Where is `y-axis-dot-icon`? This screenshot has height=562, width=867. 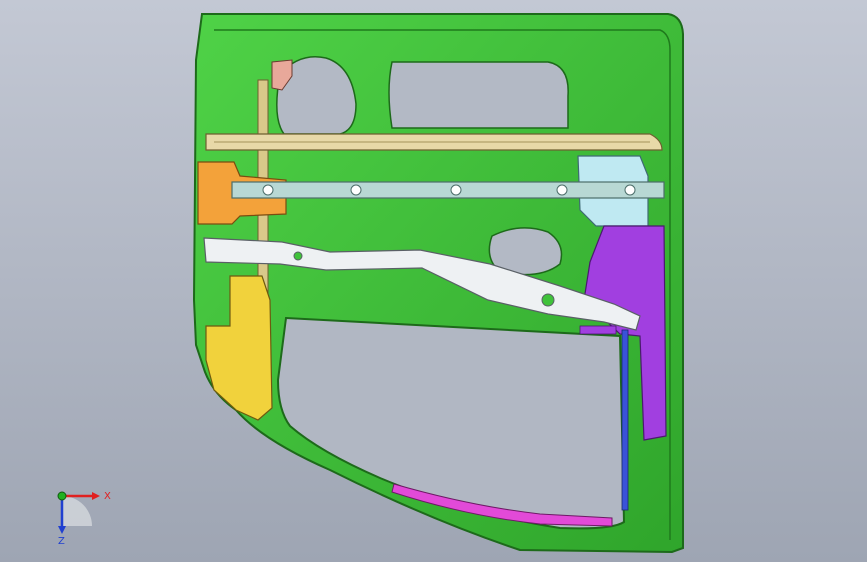
y-axis-dot-icon is located at coordinates (62, 496).